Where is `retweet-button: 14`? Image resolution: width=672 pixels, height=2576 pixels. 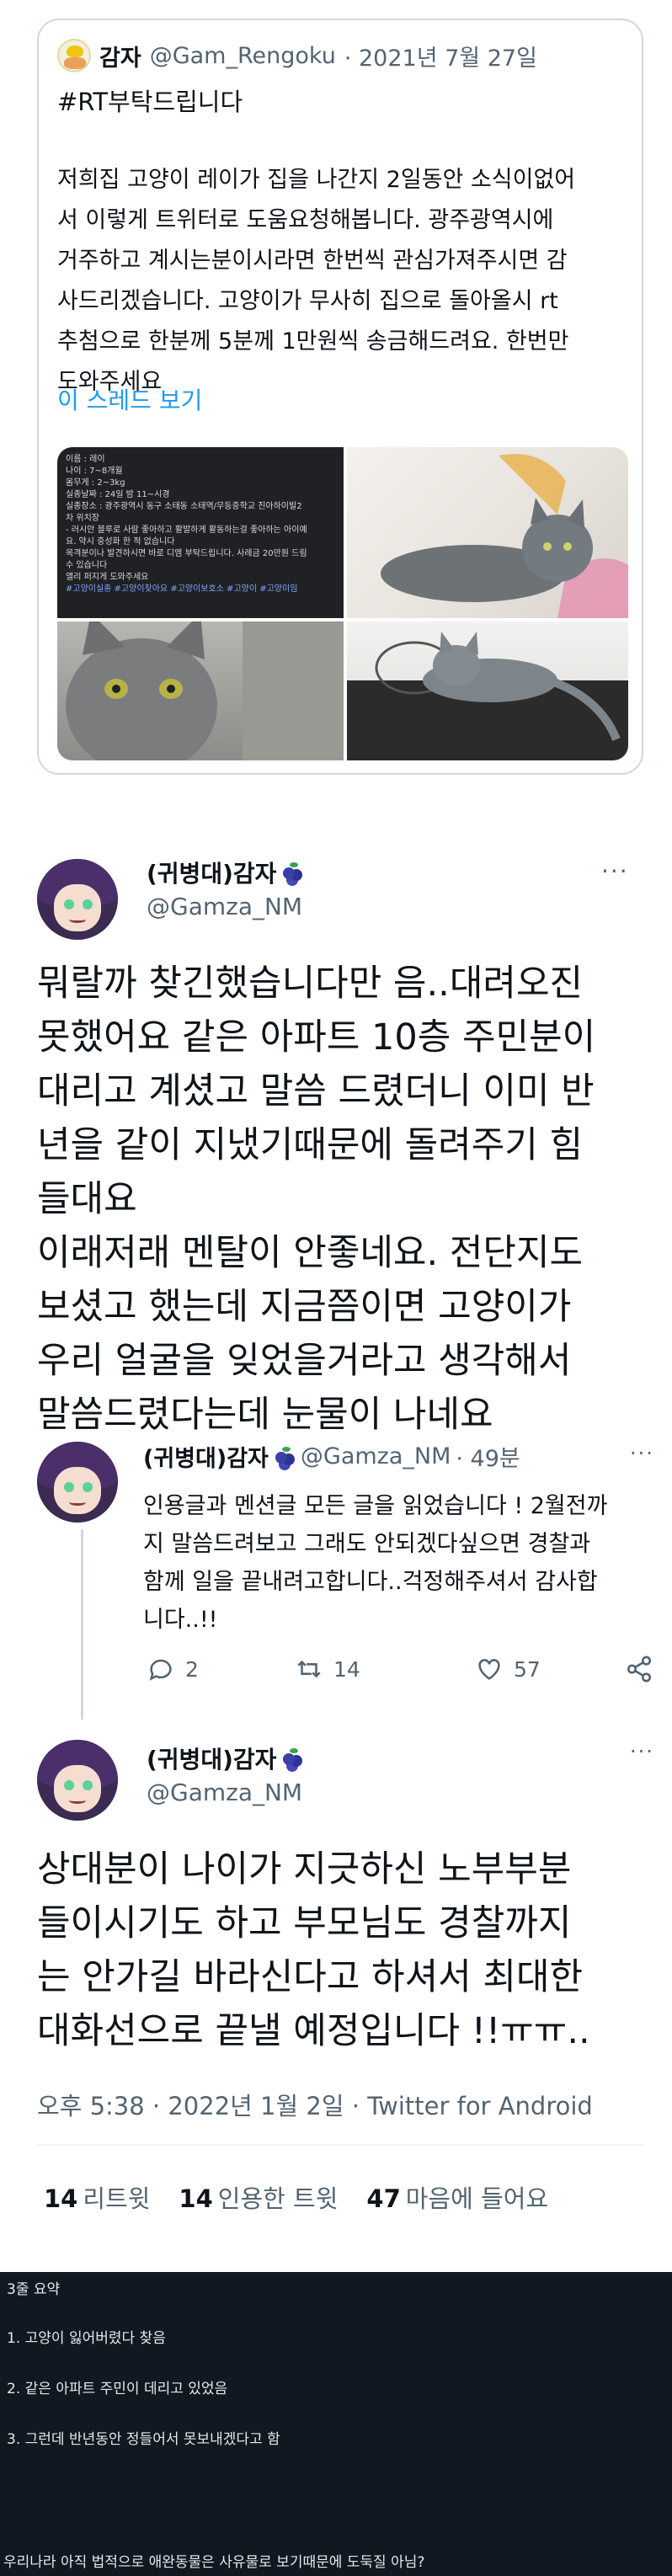
retweet-button: 14 is located at coordinates (327, 1669).